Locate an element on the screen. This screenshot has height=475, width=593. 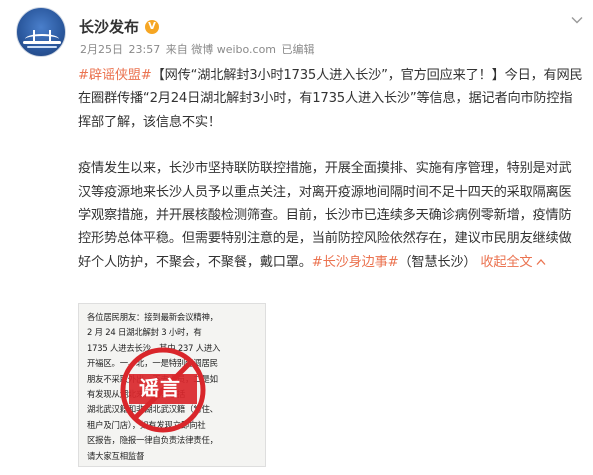
rumor-stamp-text: 谣言 is located at coordinates (160, 388).